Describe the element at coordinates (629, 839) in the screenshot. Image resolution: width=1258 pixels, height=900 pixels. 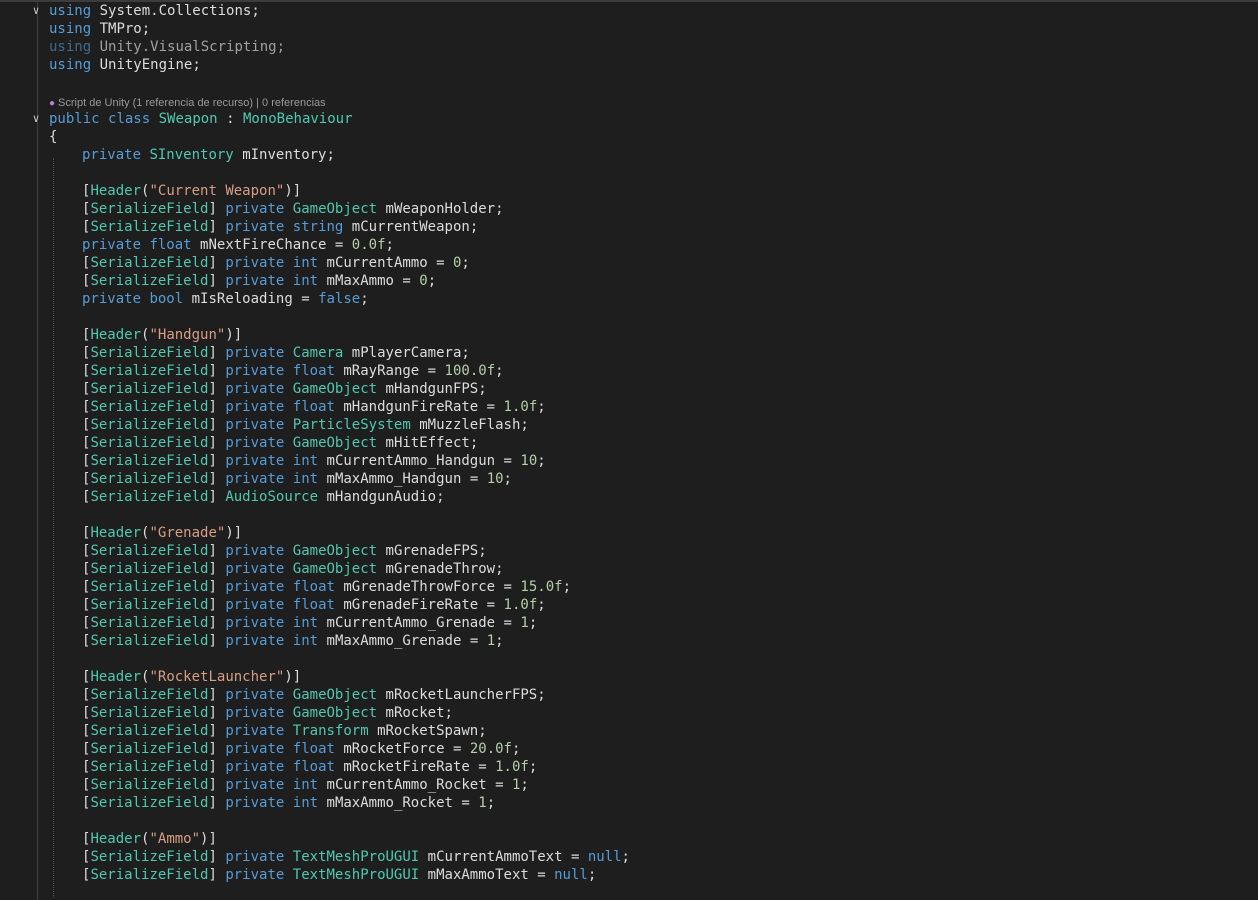
I see `header-attribute-line: [Header("Ammo")]` at that location.